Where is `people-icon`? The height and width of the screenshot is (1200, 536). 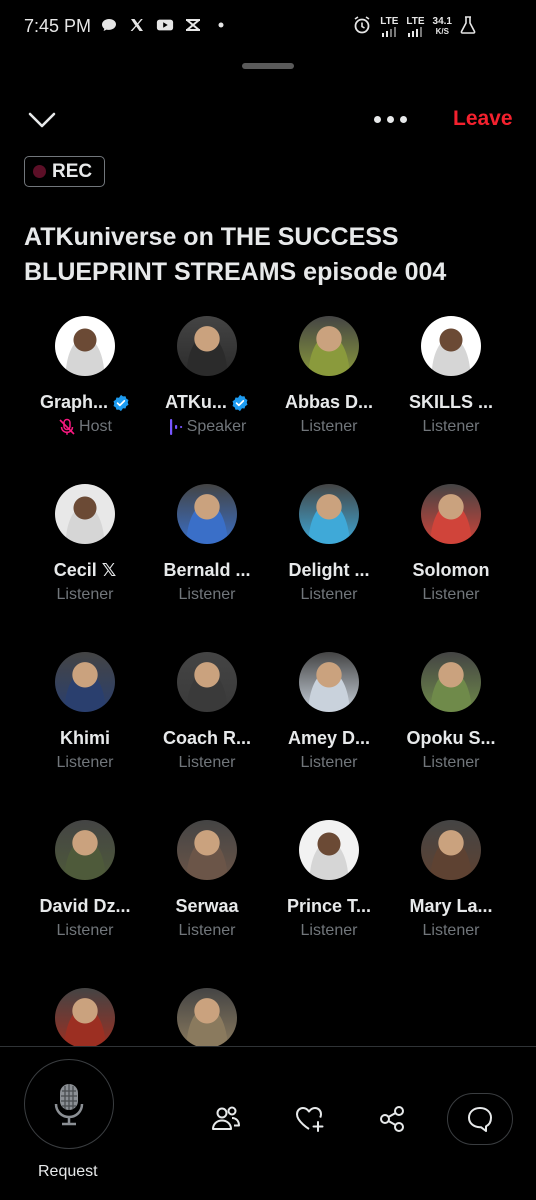
people-icon is located at coordinates (226, 1118).